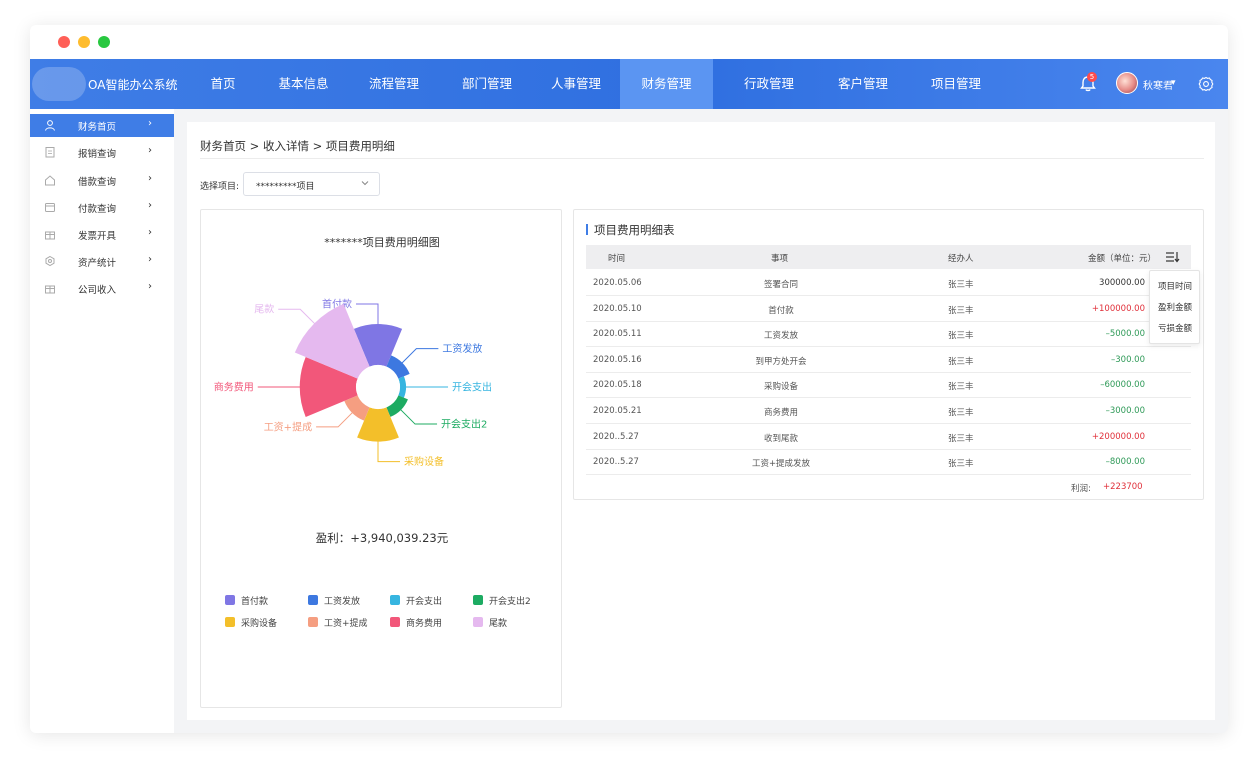 This screenshot has width=1258, height=768. I want to click on profit-summary: 盈利：+3,940,039.23元, so click(382, 538).